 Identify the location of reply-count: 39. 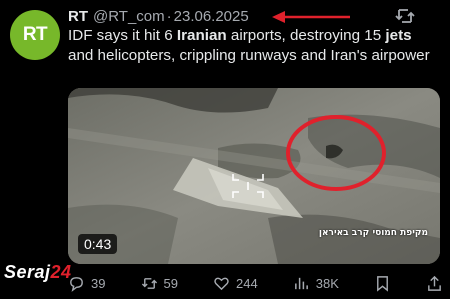
(98, 283).